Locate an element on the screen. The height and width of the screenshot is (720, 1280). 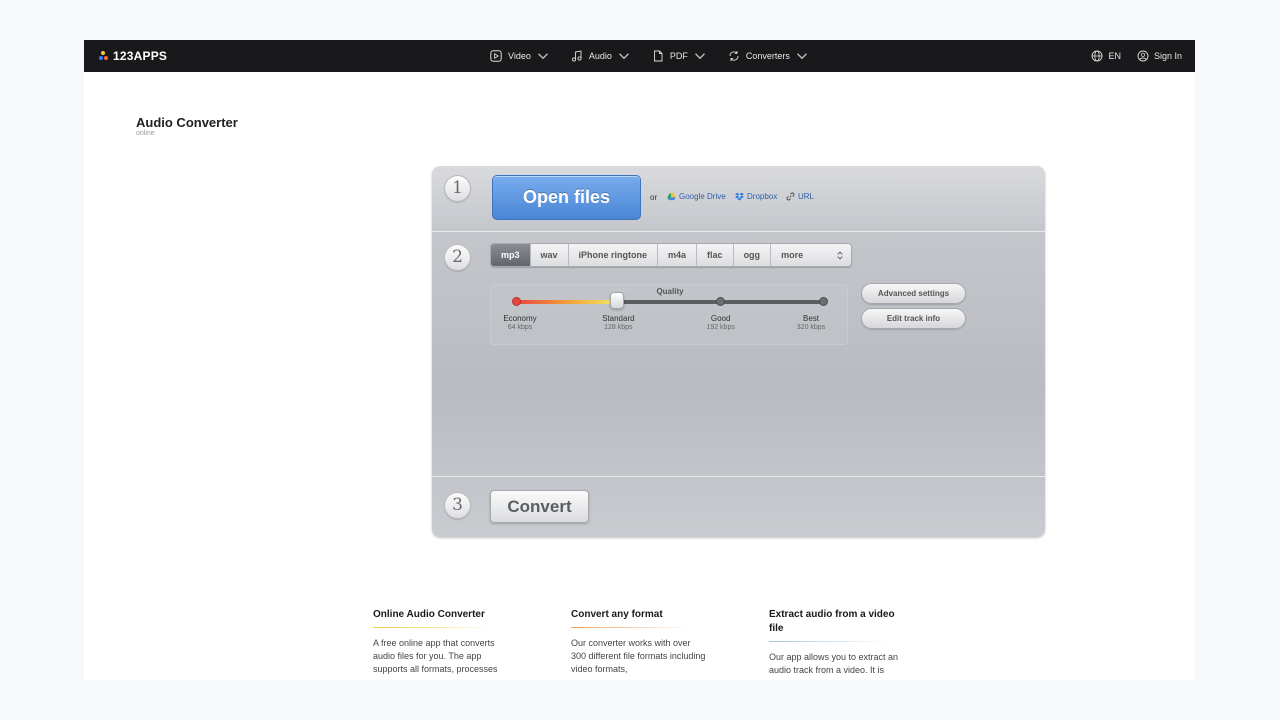
nav-video: Video is located at coordinates (519, 56).